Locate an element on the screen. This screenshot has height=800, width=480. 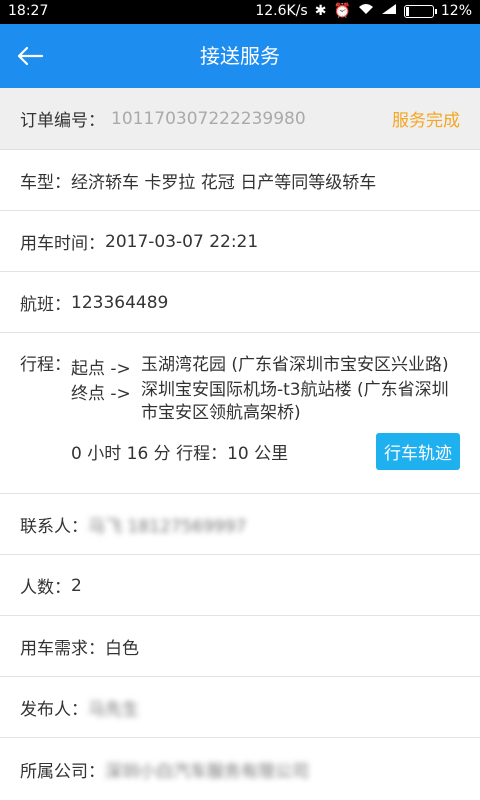
car-type-row: 车型： 经济轿车 卡罗拉 花冠 日产等同等级轿车 is located at coordinates (240, 181).